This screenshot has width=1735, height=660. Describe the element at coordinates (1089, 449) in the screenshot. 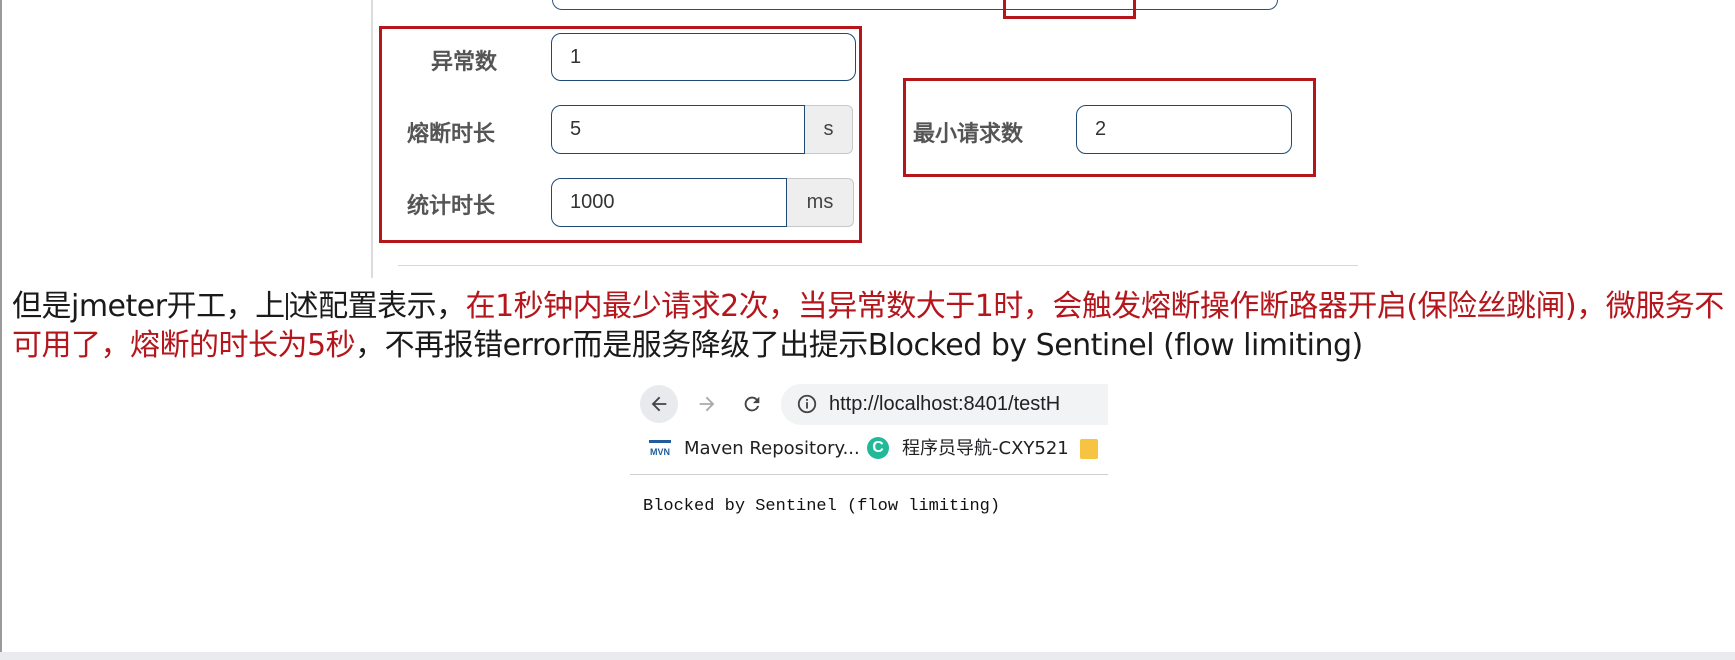

I see `folder-icon` at that location.